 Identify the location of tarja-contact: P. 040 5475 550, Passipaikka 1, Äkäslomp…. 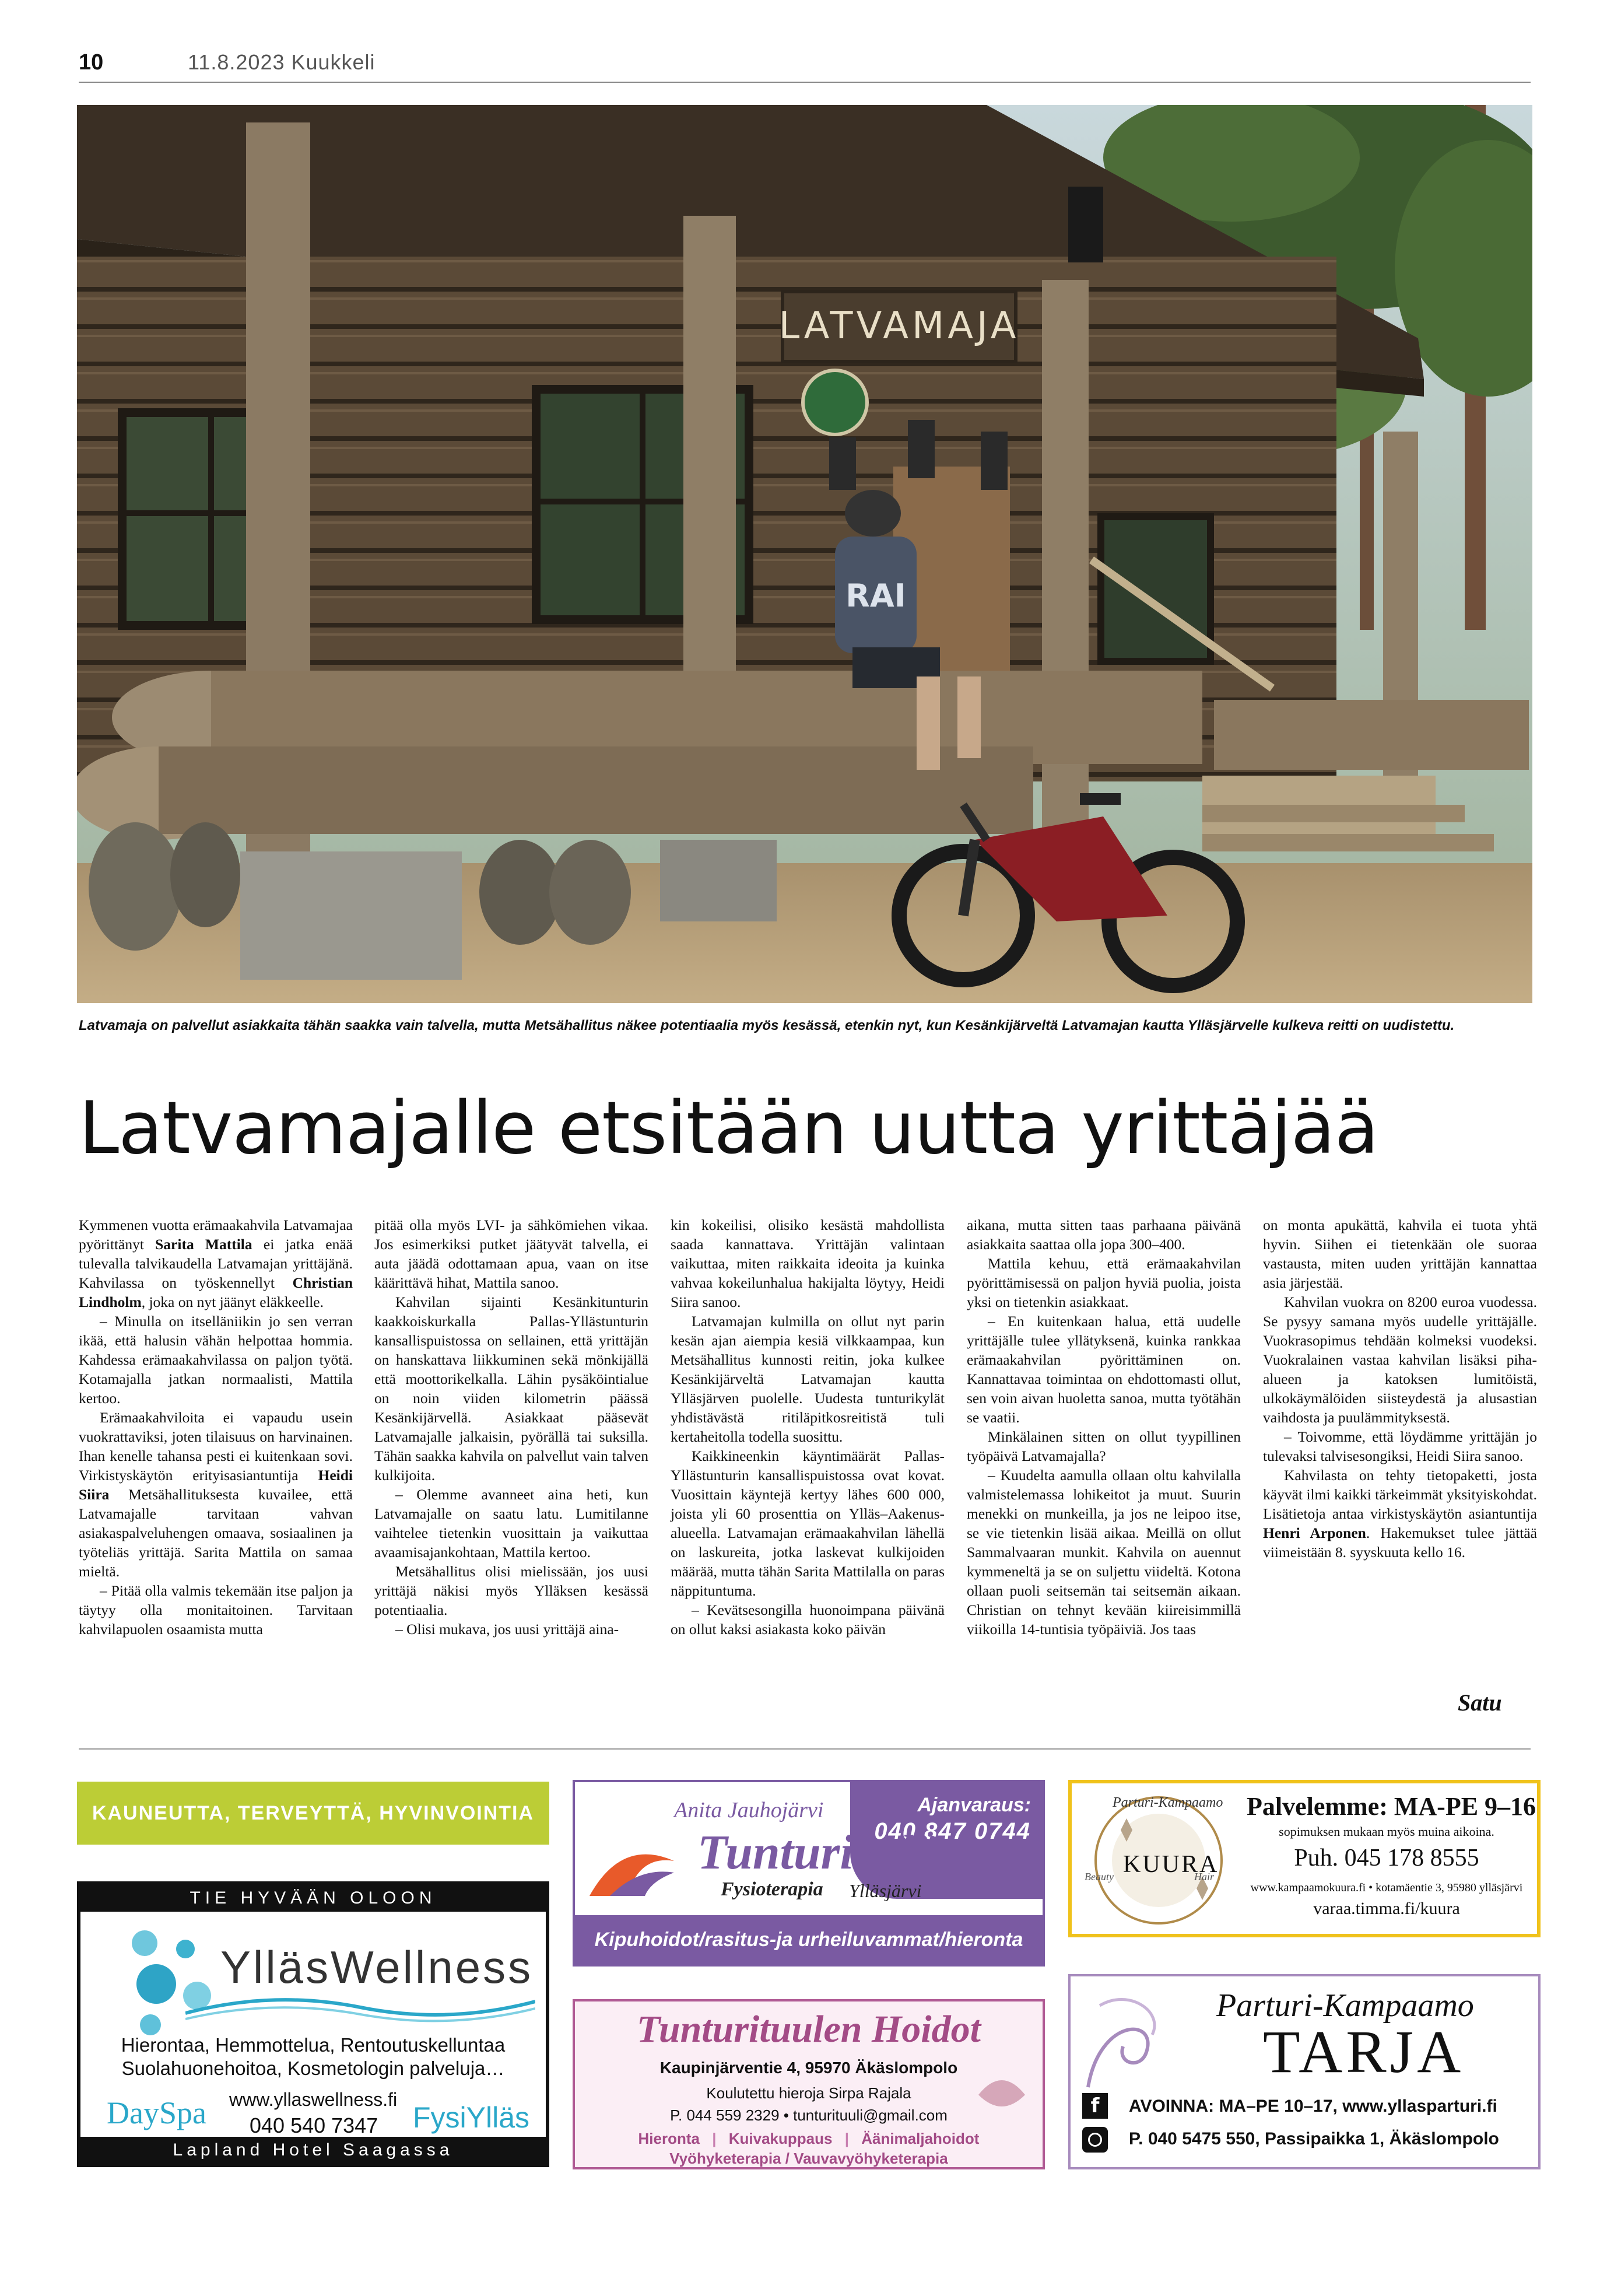
(1314, 2138).